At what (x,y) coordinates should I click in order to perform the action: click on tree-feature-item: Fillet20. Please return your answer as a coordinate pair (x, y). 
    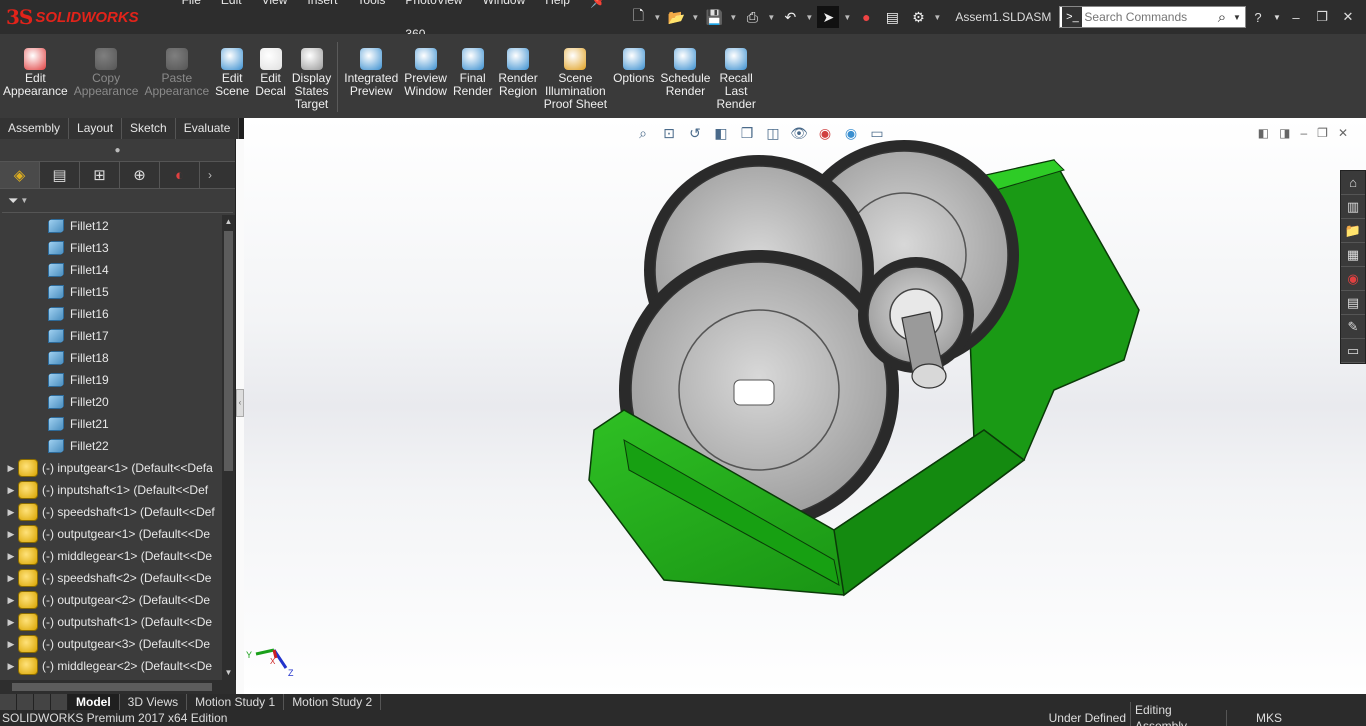
    Looking at the image, I should click on (111, 402).